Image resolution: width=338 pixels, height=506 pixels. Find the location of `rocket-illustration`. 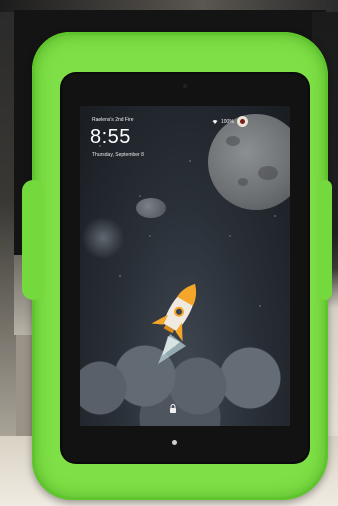

rocket-illustration is located at coordinates (174, 324).